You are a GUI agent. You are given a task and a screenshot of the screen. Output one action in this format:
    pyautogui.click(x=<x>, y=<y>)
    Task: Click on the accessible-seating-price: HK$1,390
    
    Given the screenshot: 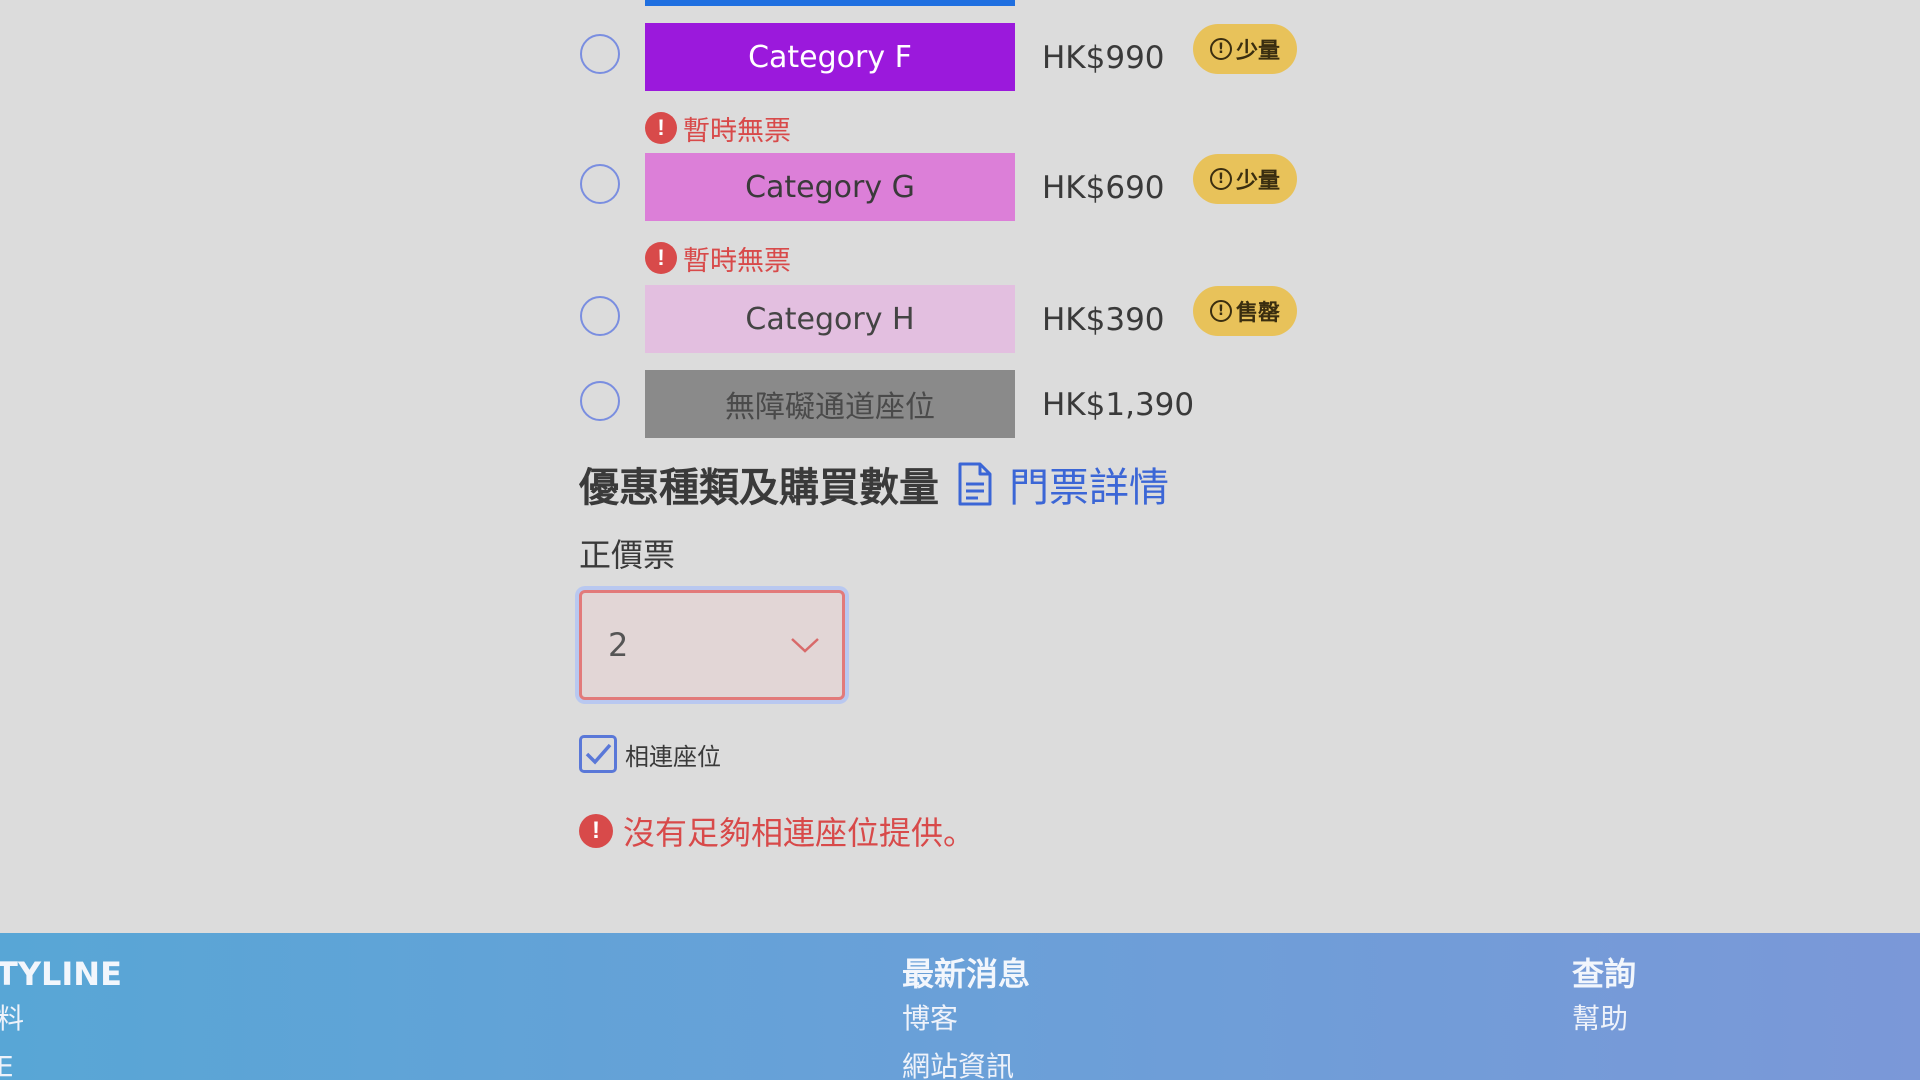 What is the action you would take?
    pyautogui.click(x=1118, y=405)
    